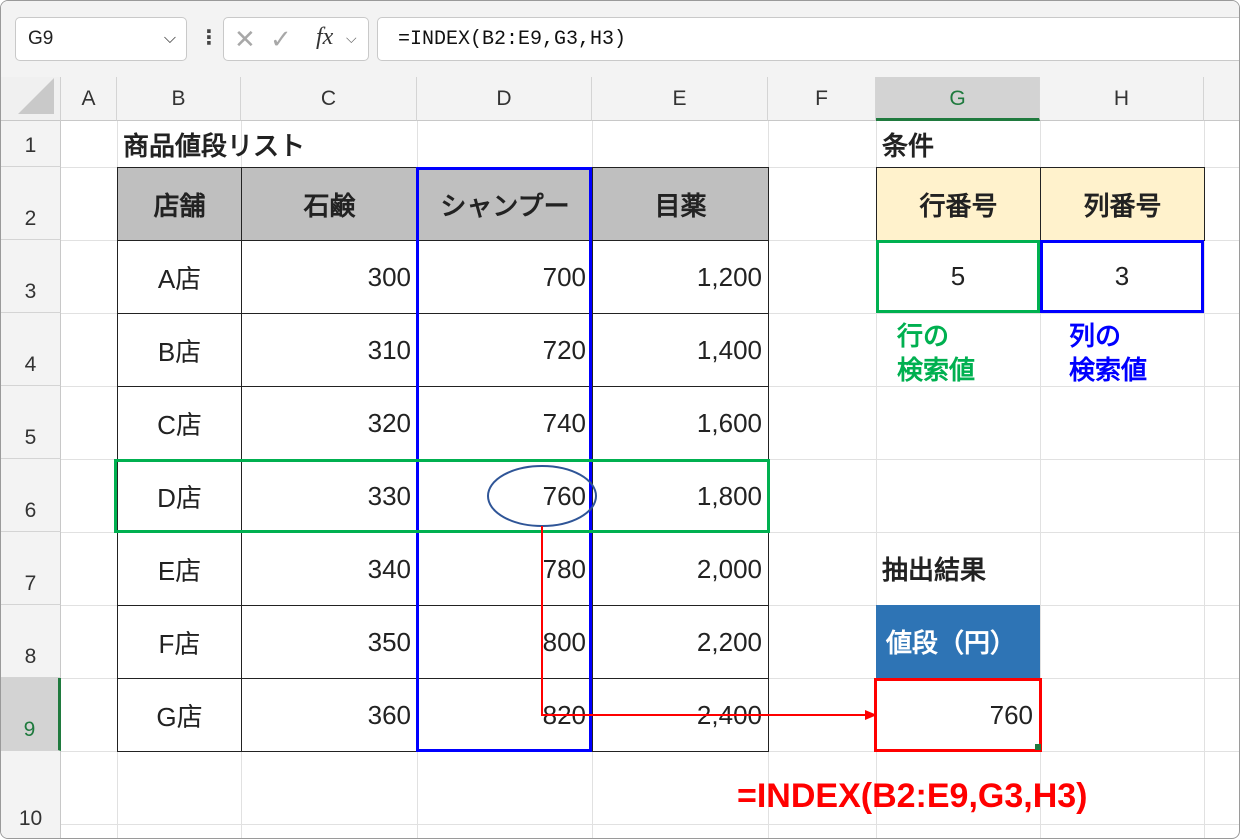  What do you see at coordinates (101, 39) in the screenshot?
I see `name-box: G9 ⌵` at bounding box center [101, 39].